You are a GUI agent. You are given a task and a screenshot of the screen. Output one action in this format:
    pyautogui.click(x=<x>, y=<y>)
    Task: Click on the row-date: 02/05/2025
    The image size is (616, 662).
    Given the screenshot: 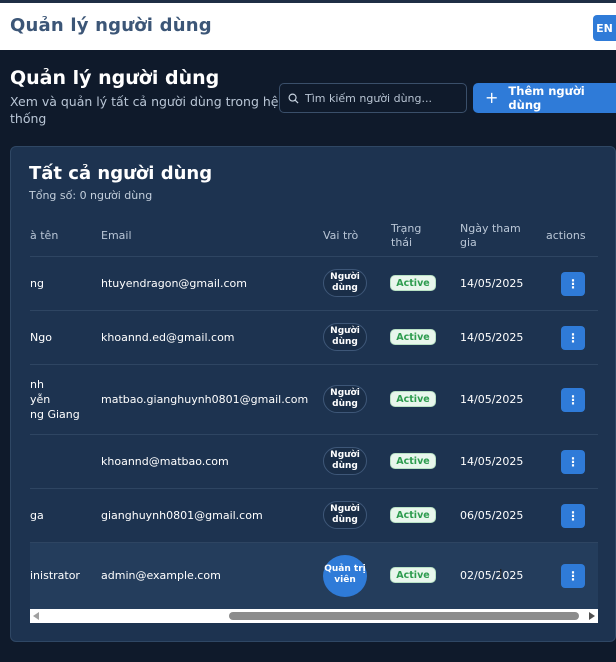 What is the action you would take?
    pyautogui.click(x=492, y=575)
    